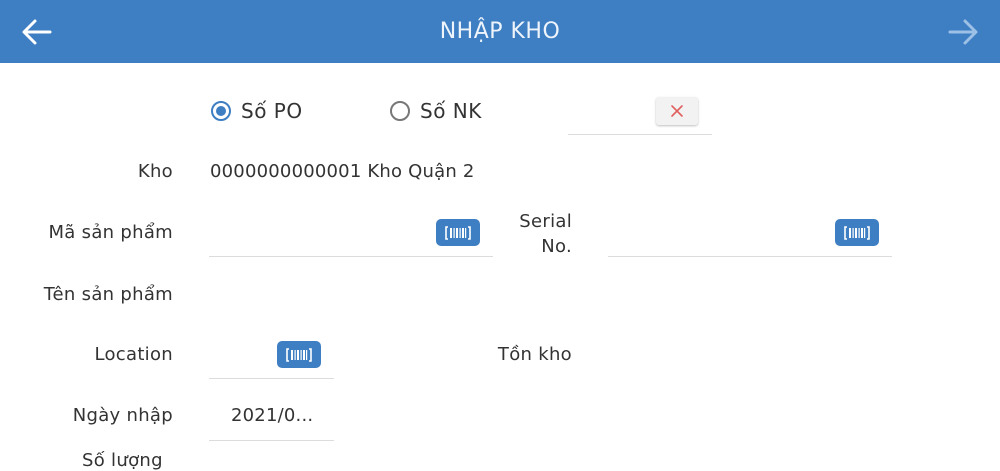  What do you see at coordinates (640, 134) in the screenshot?
I see `po-number-underline` at bounding box center [640, 134].